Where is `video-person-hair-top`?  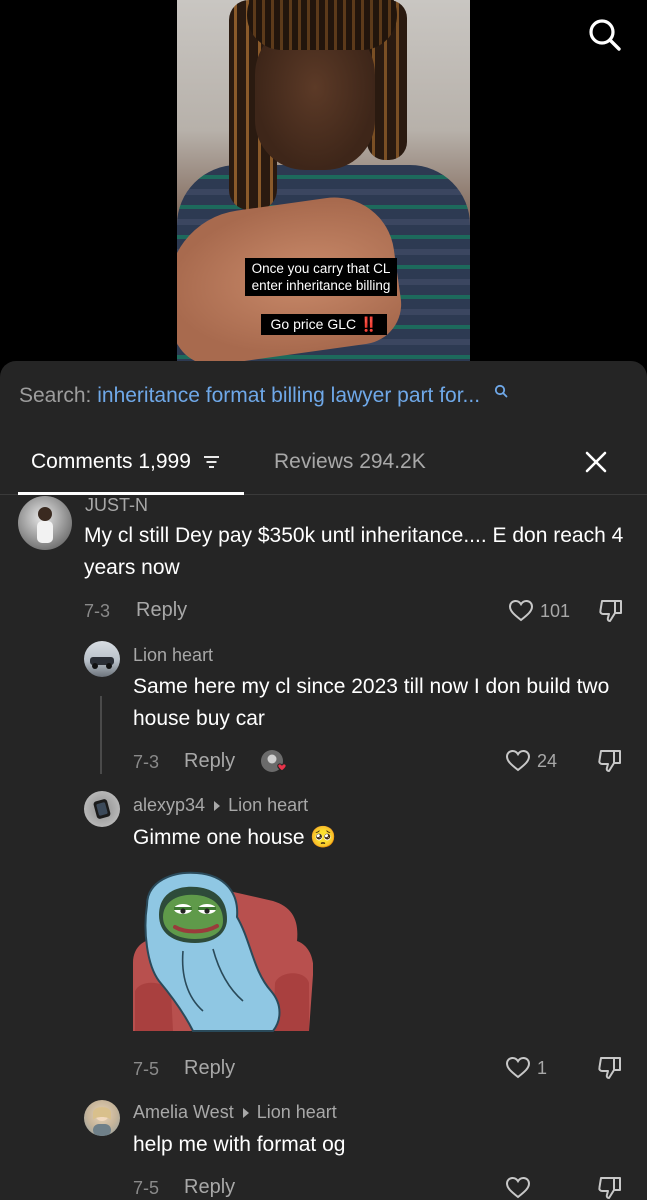
video-person-hair-top is located at coordinates (322, 25).